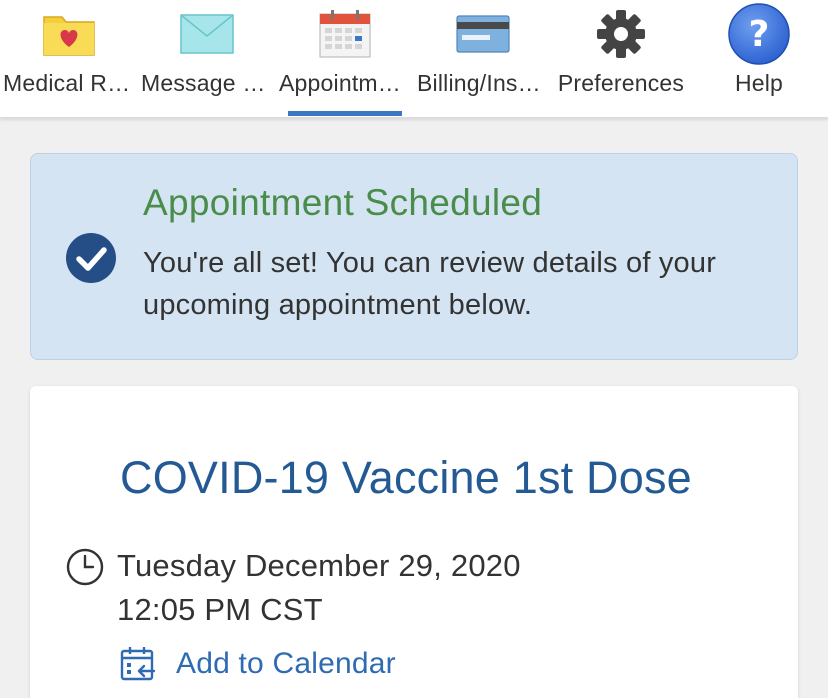 This screenshot has width=828, height=698. Describe the element at coordinates (208, 83) in the screenshot. I see `nav-label: Message Center` at that location.